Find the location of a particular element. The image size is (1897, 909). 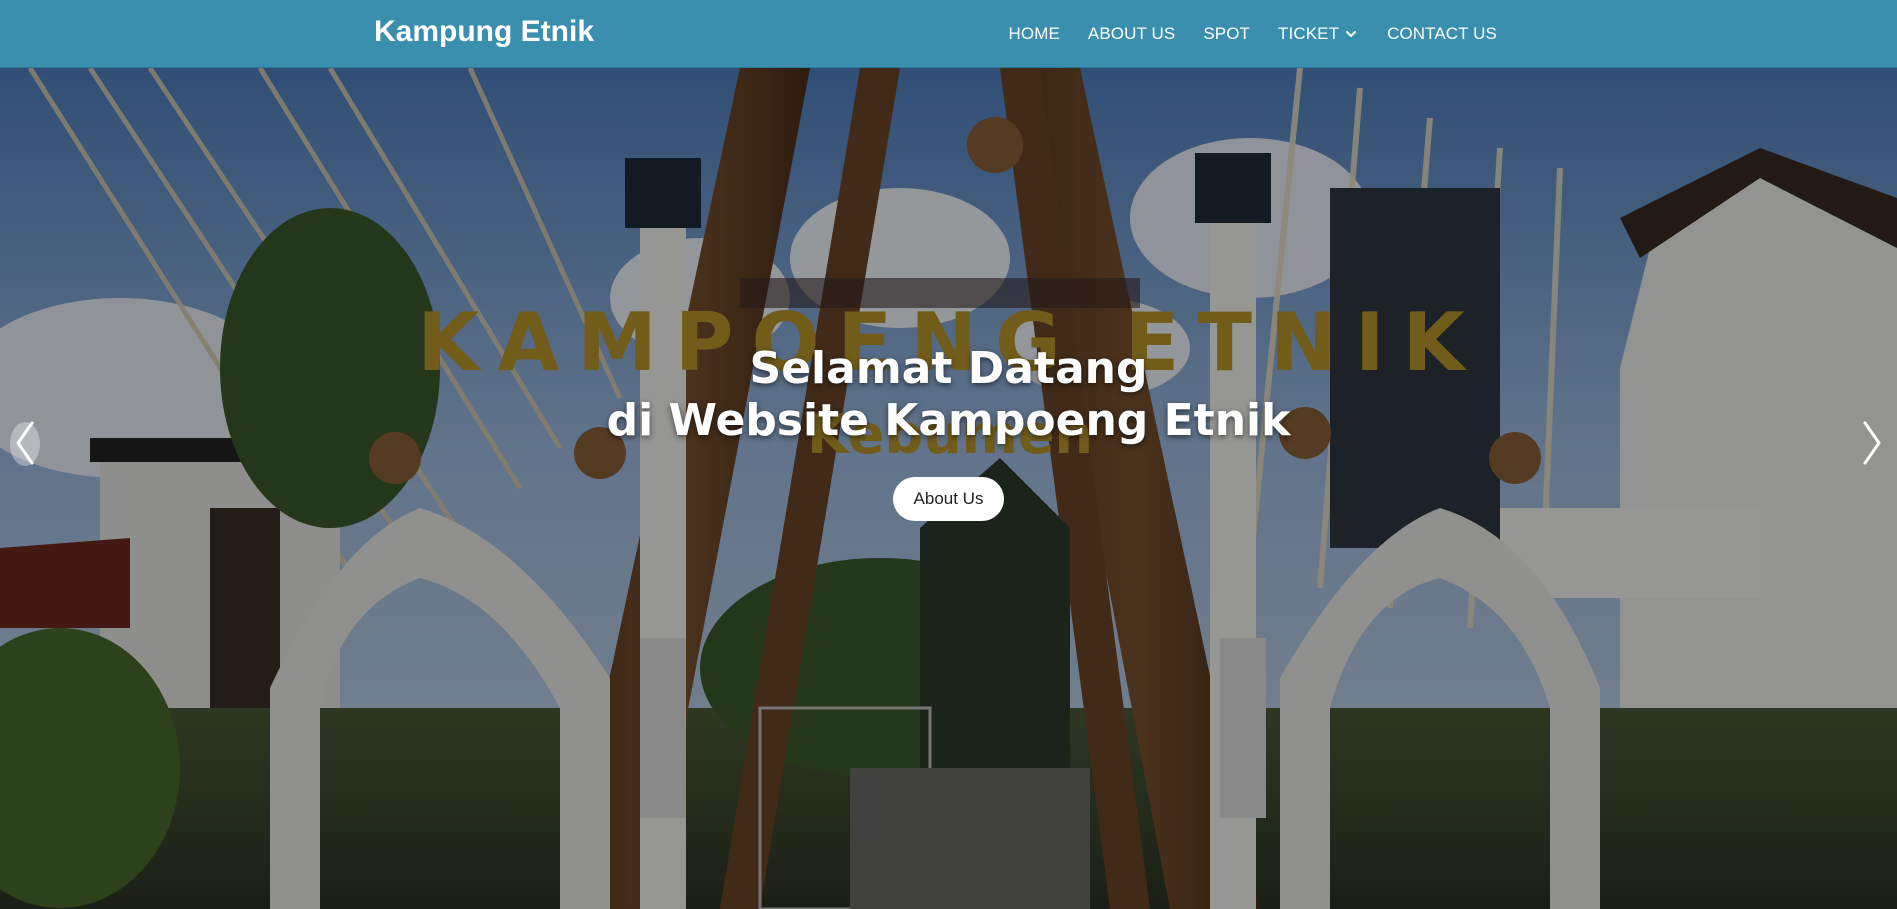

nav-menu: HOME ABOUT US SPOT TICKET CONTACT US is located at coordinates (1253, 34).